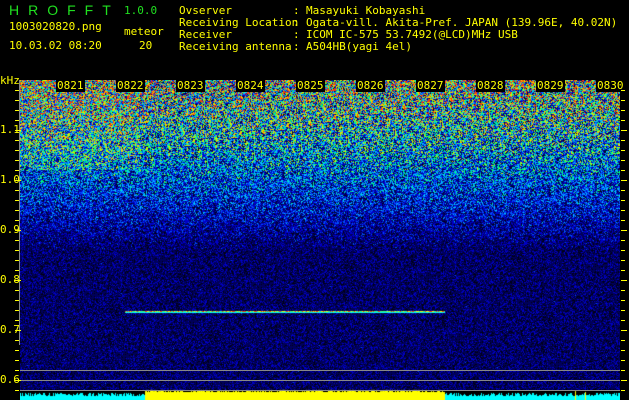  Describe the element at coordinates (19, 212) in the screenshot. I see `axis-line` at that location.